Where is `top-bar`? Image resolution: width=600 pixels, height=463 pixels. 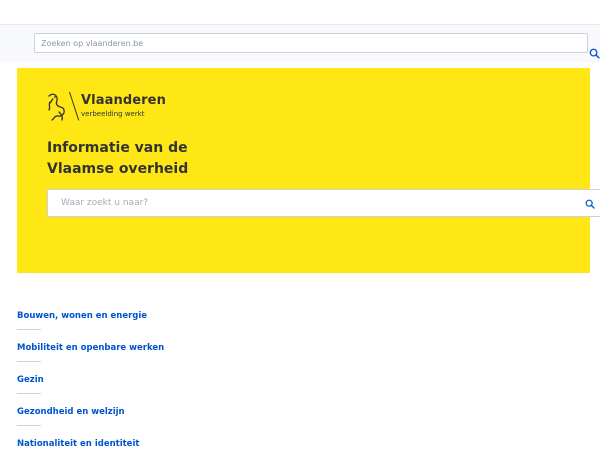 top-bar is located at coordinates (300, 12).